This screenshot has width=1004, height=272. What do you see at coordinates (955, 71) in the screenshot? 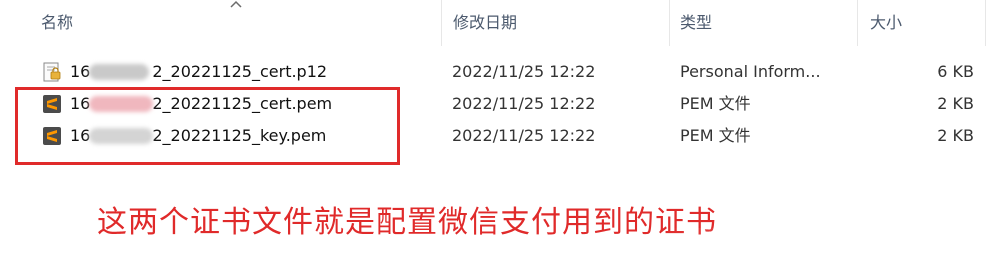
I see `file-size: 6 KB` at bounding box center [955, 71].